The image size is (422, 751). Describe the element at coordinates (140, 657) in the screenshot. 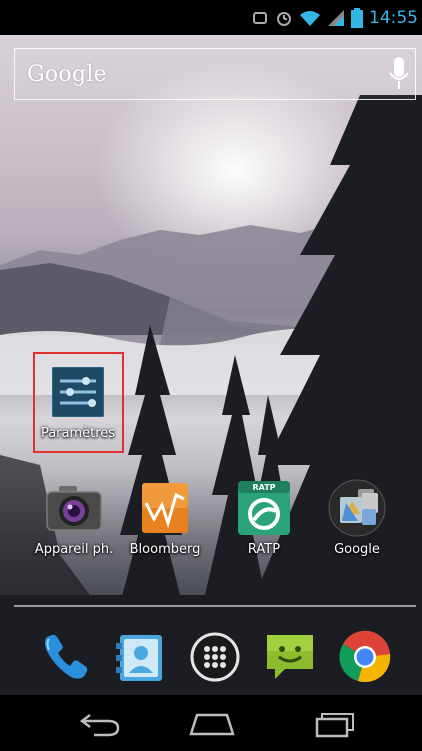

I see `contacts-icon` at that location.